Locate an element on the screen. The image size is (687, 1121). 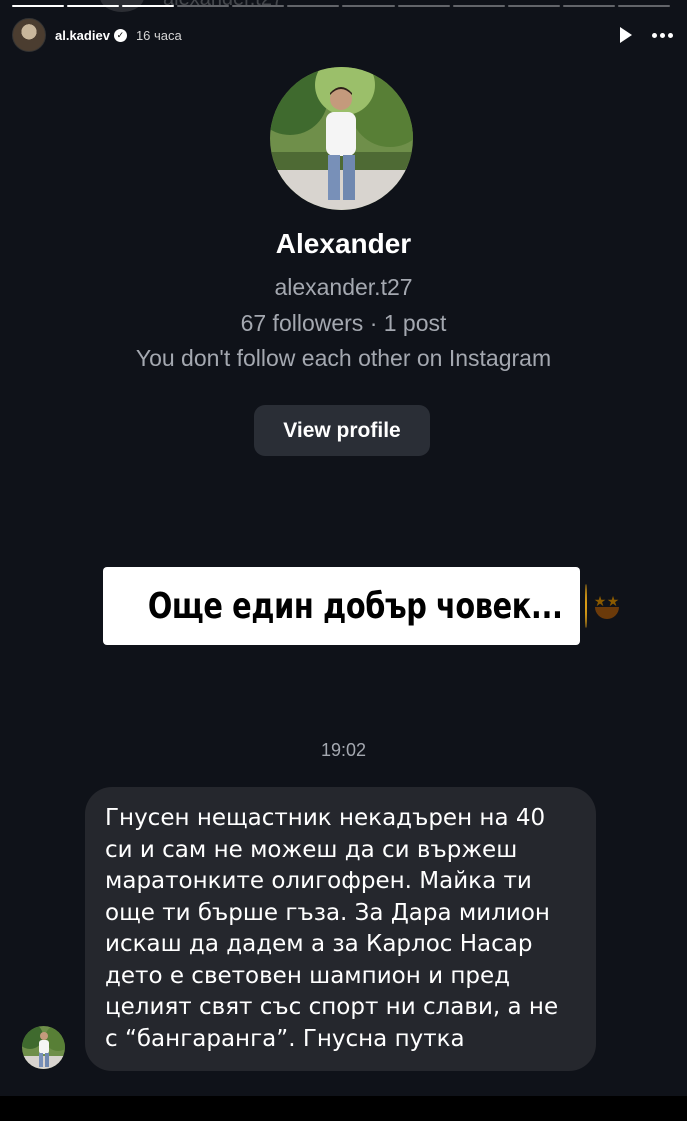
post-time: 16 часа is located at coordinates (158, 35).